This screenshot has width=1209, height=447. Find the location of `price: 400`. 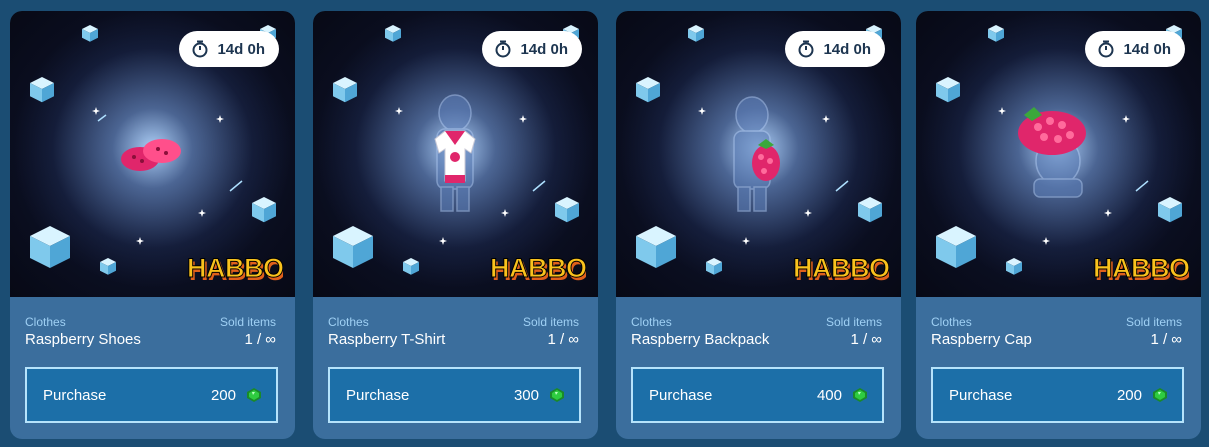

price: 400 is located at coordinates (842, 395).